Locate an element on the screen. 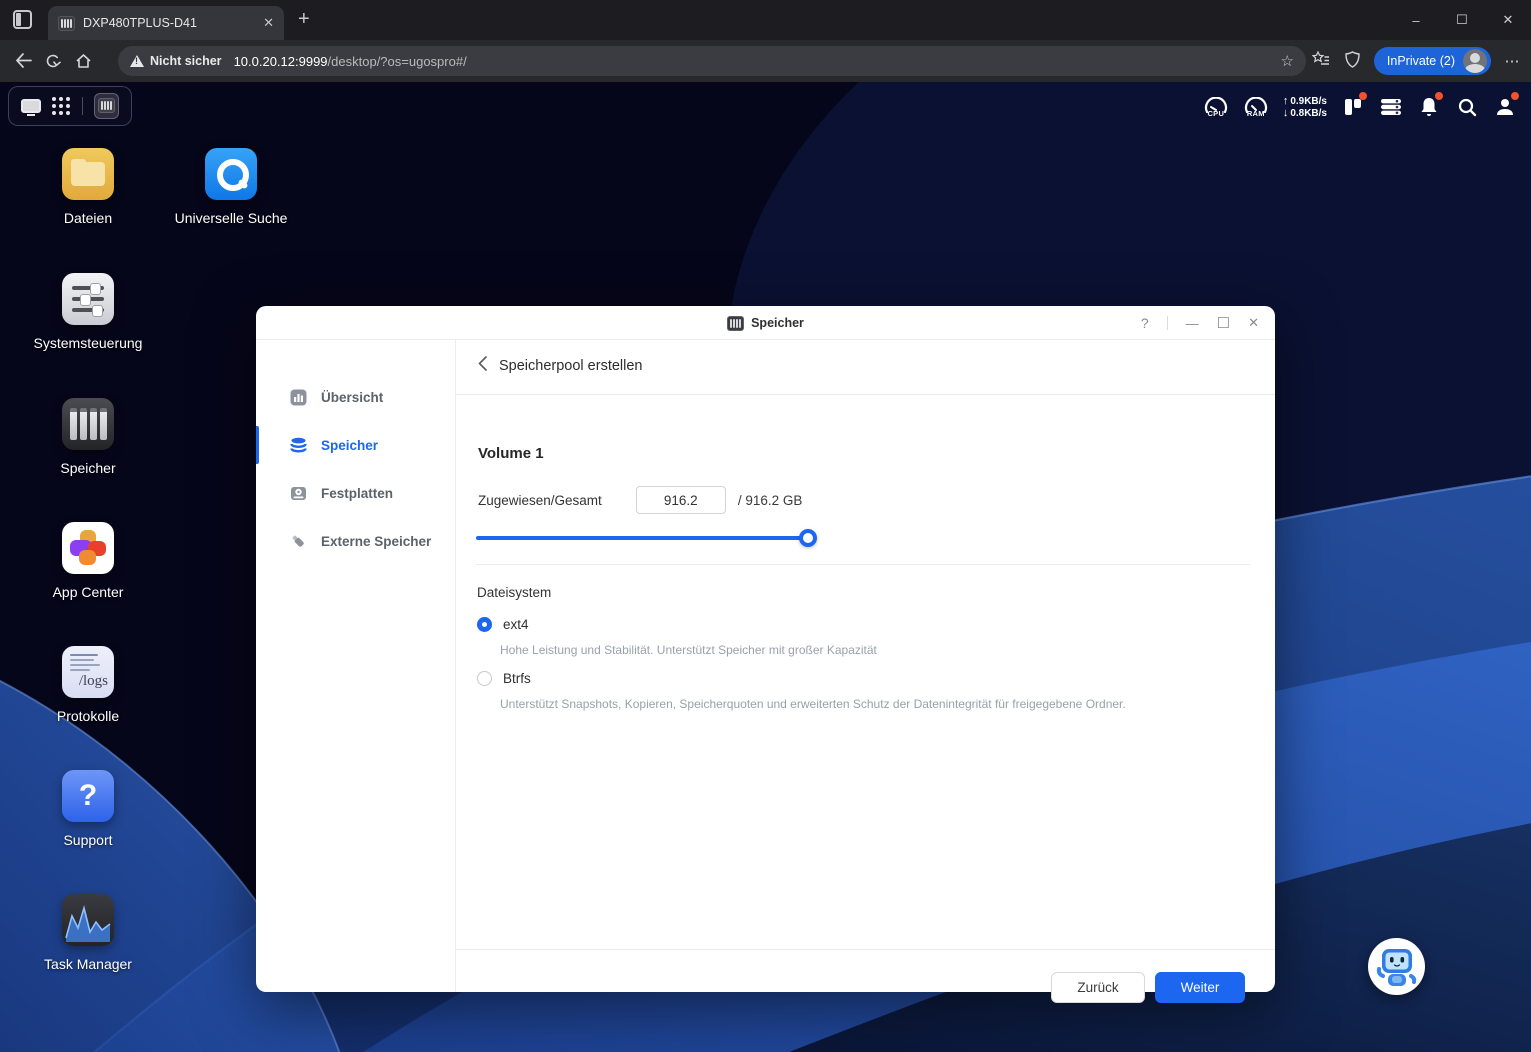 Image resolution: width=1531 pixels, height=1052 pixels. browser-window-controls: – ☐ ✕ is located at coordinates (1462, 20).